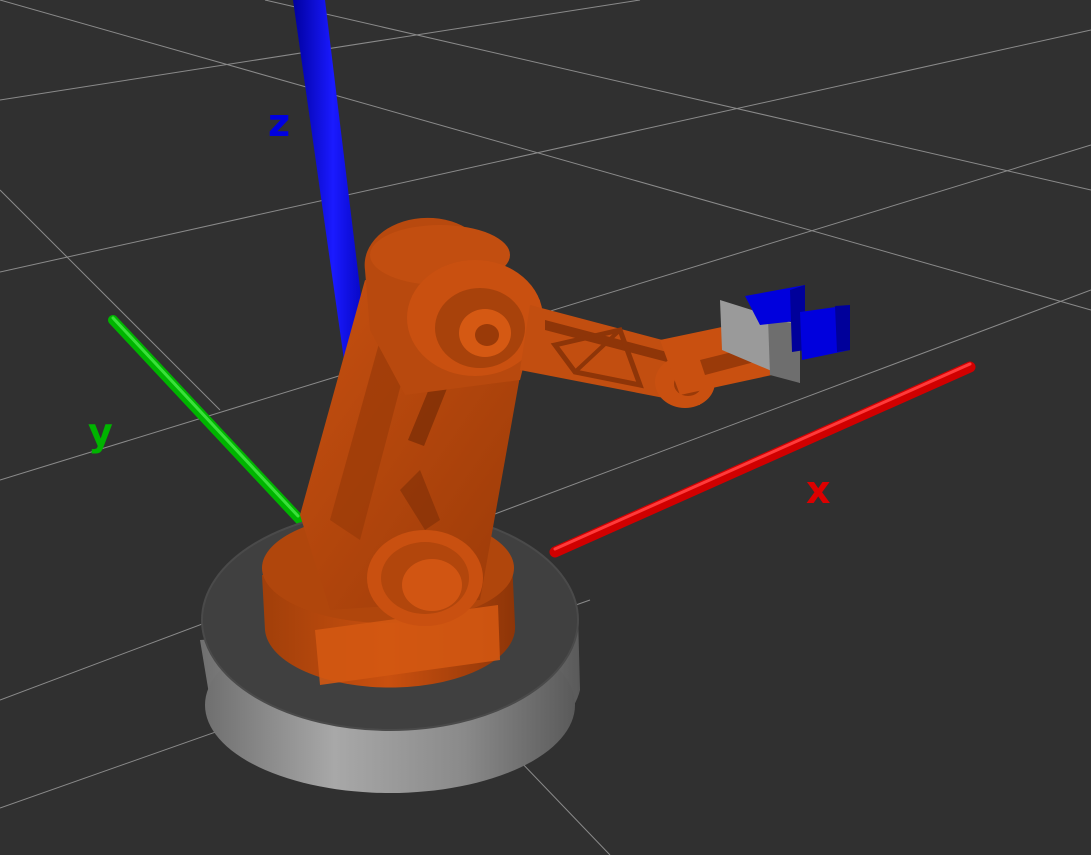 The width and height of the screenshot is (1091, 855). I want to click on x-axis-label: x, so click(818, 490).